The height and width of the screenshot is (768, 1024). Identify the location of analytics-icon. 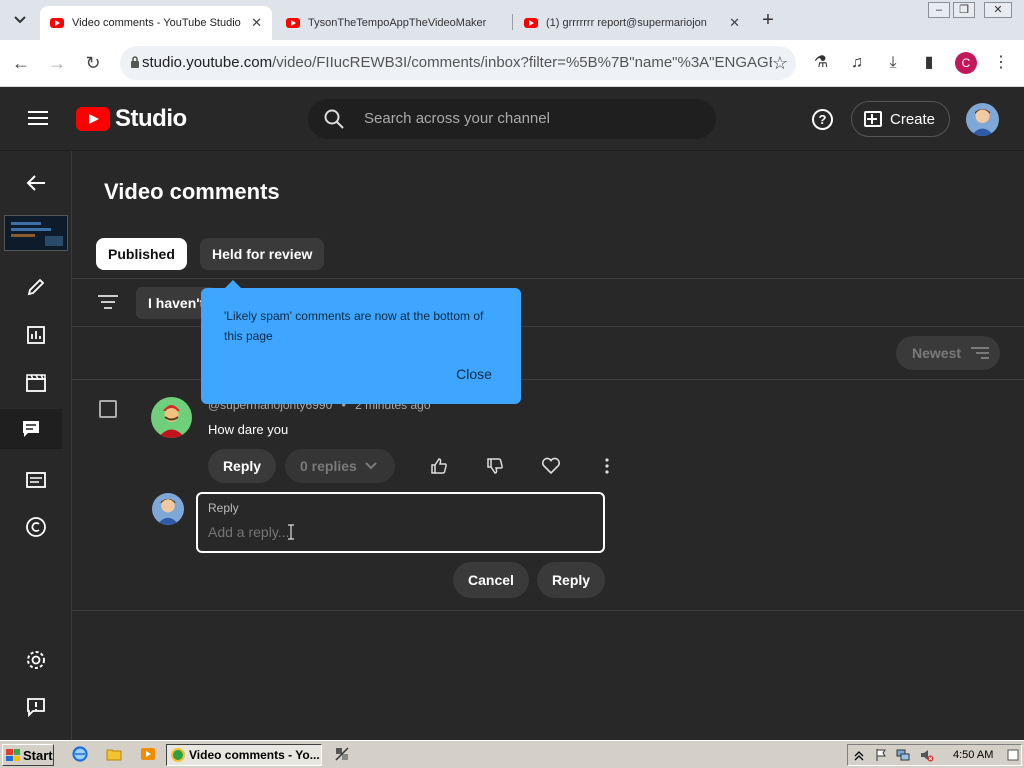
(36, 335).